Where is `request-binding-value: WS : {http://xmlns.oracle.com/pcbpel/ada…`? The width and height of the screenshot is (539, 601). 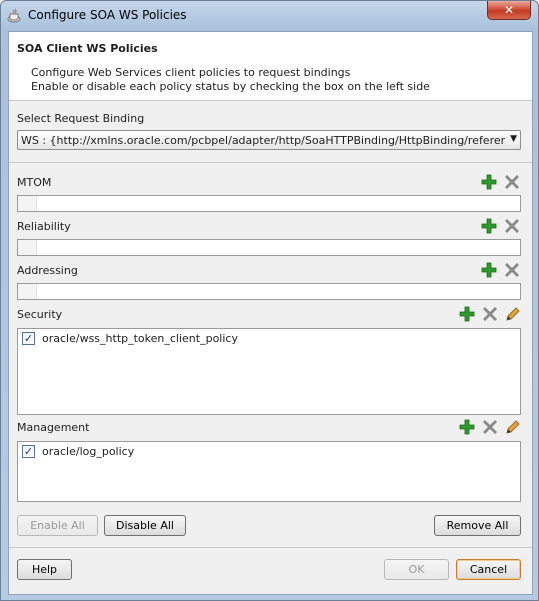
request-binding-value: WS : {http://xmlns.oracle.com/pcbpel/ada… is located at coordinates (263, 140).